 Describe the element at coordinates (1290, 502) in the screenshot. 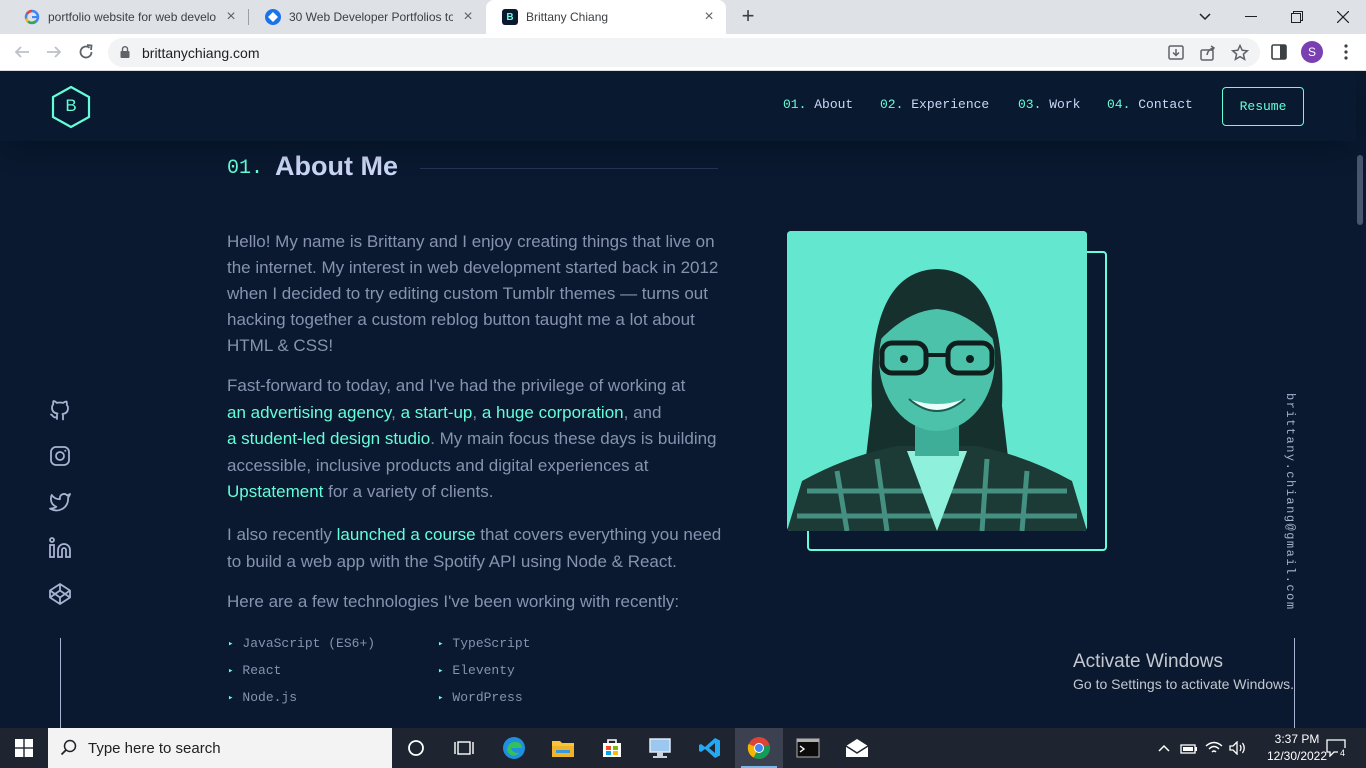

I see `email-link: brittany.chiang@gmail.com` at that location.